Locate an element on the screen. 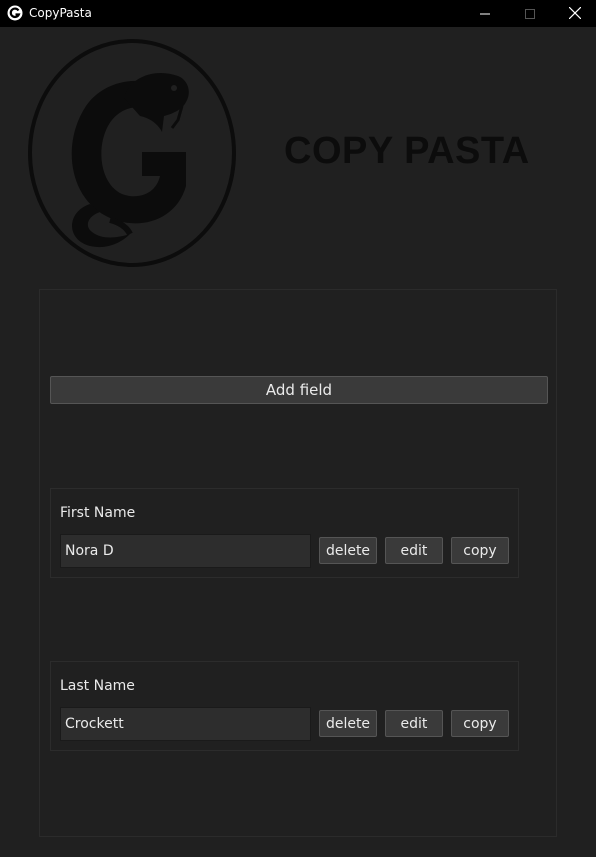 The height and width of the screenshot is (857, 596). close-icon is located at coordinates (575, 13).